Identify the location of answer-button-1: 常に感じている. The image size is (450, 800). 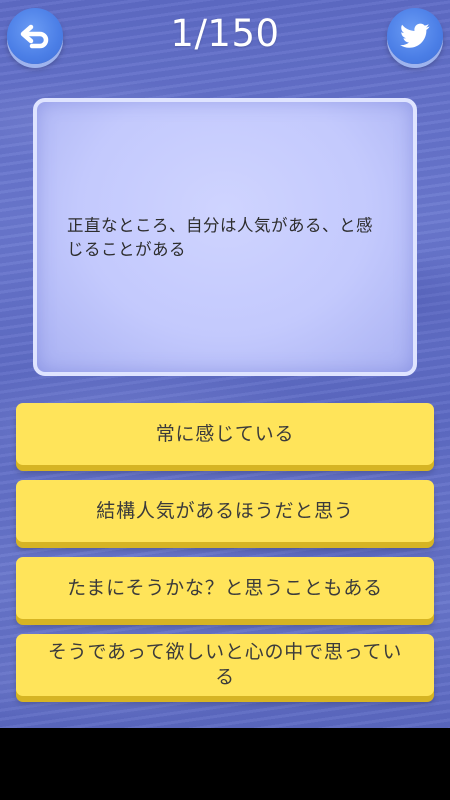
(225, 434).